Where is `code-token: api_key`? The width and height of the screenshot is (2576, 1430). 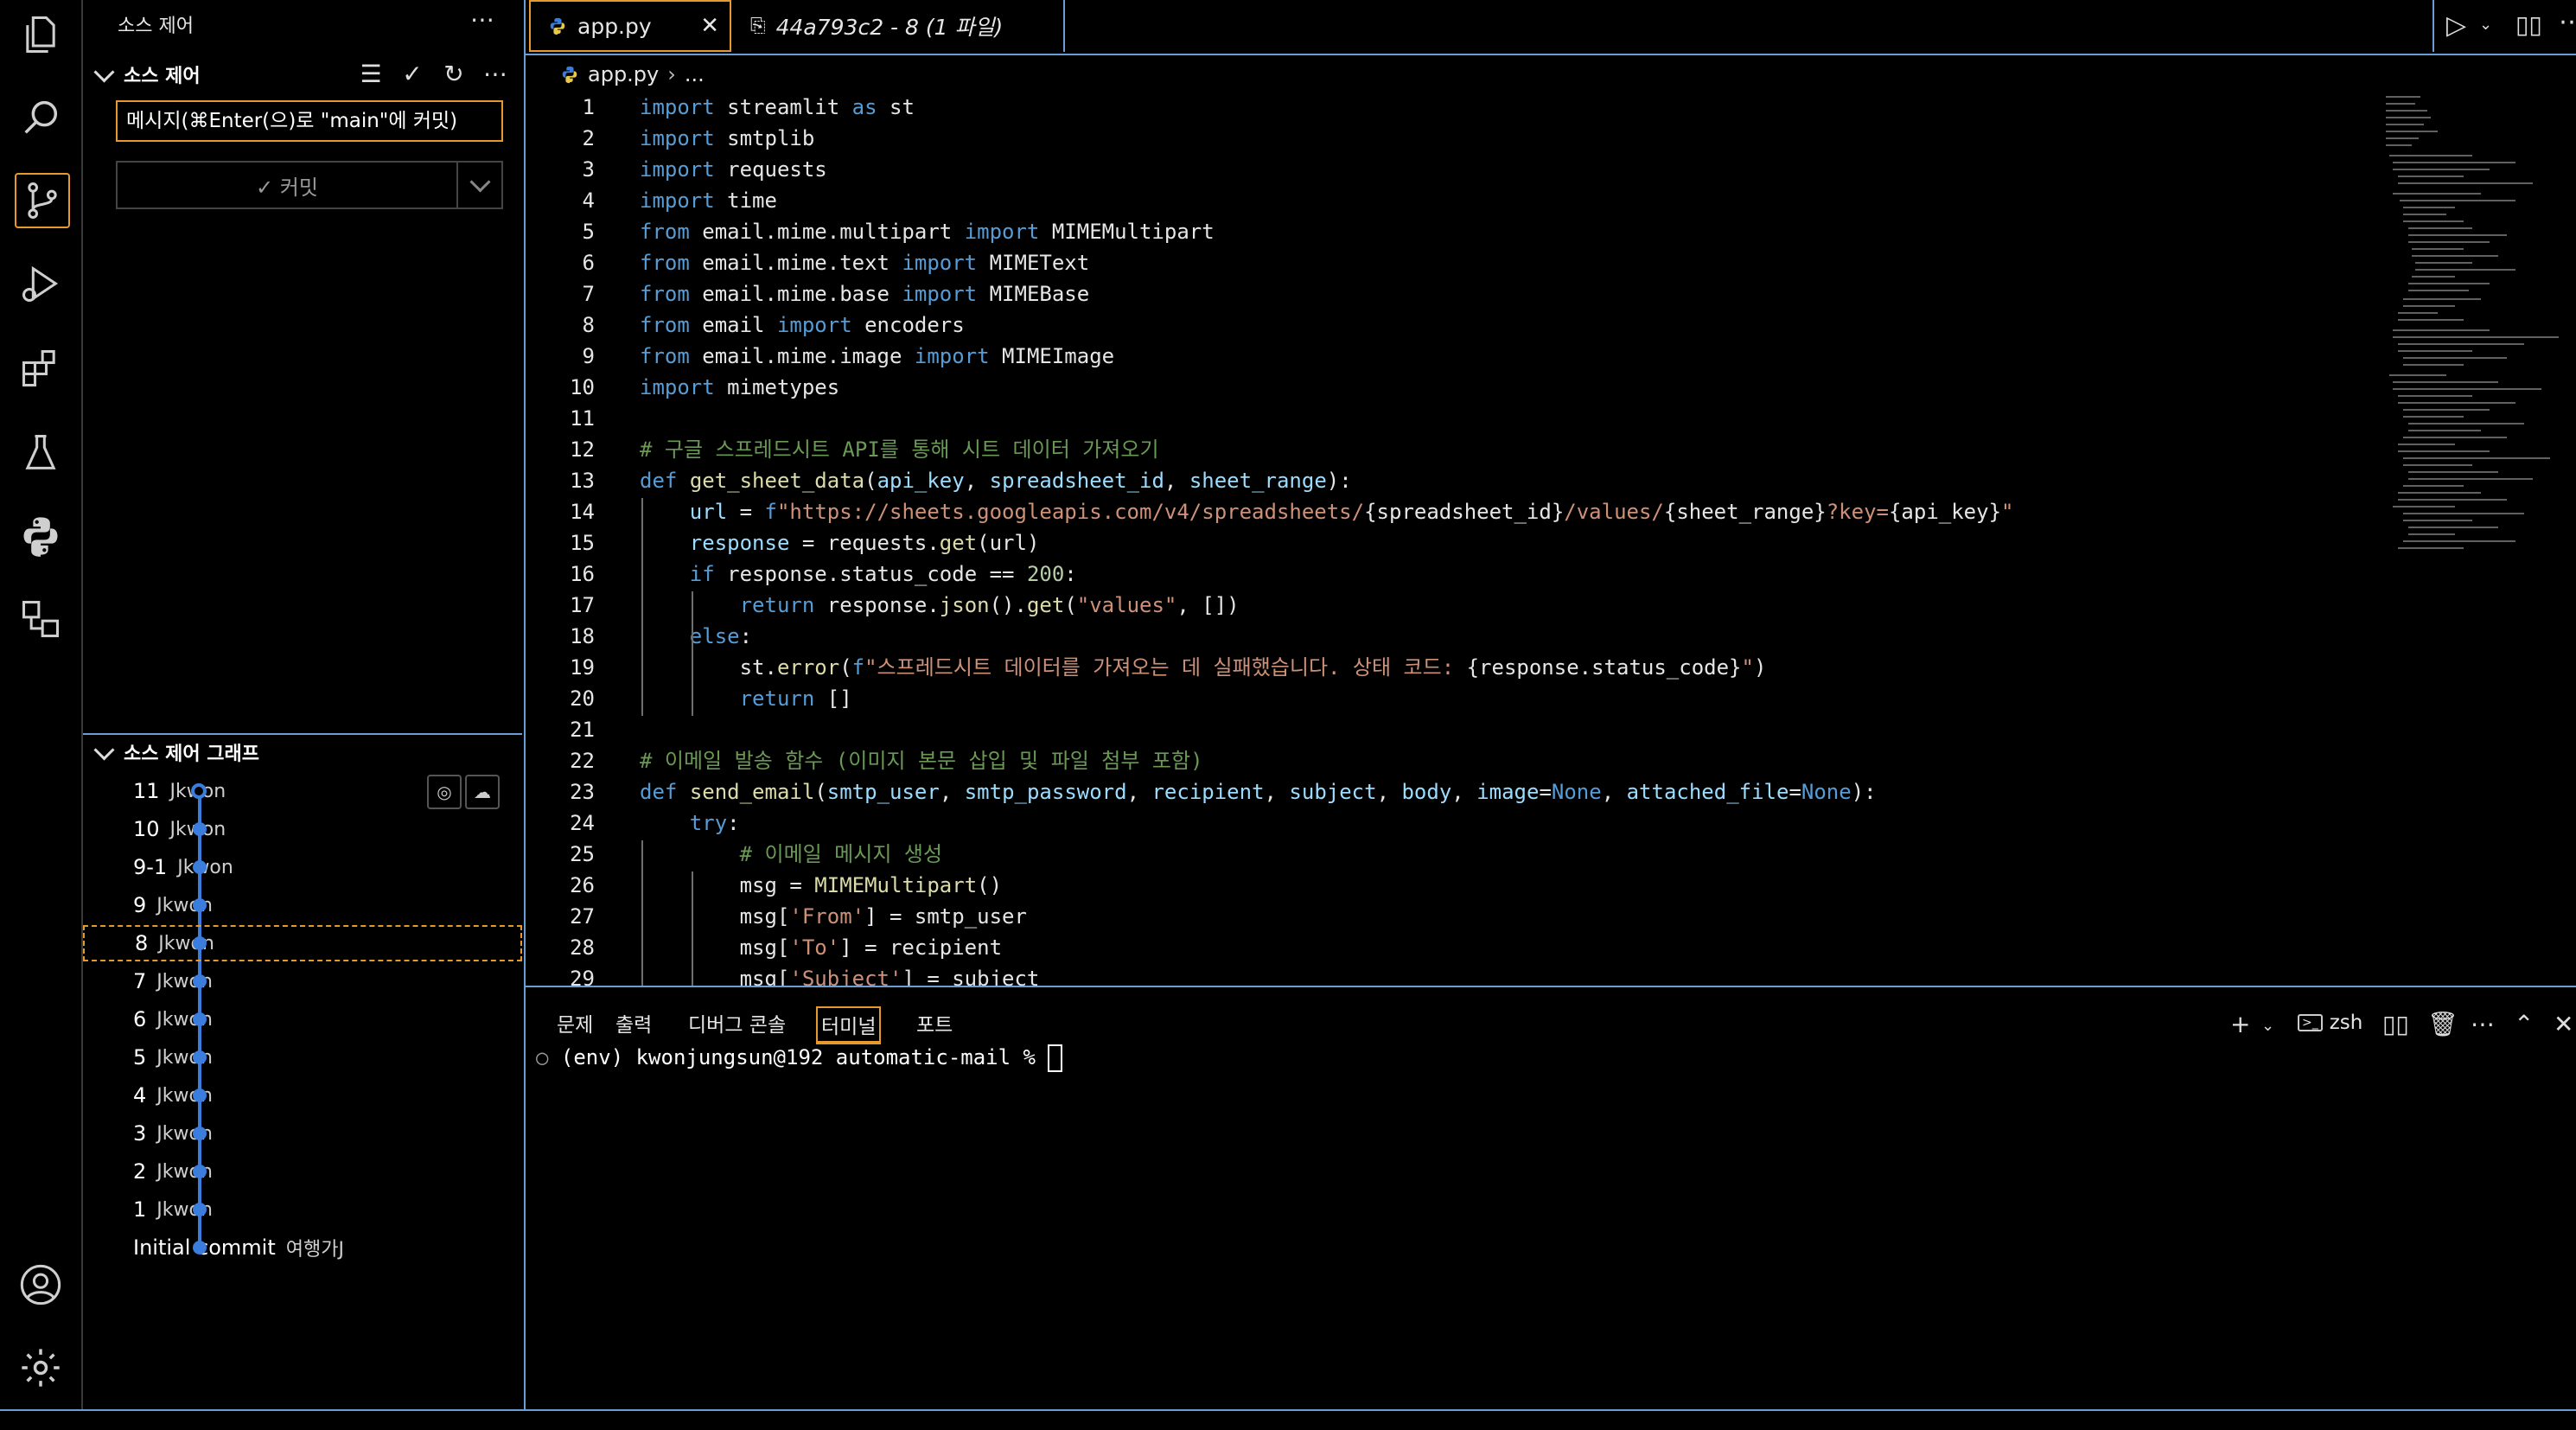 code-token: api_key is located at coordinates (921, 481).